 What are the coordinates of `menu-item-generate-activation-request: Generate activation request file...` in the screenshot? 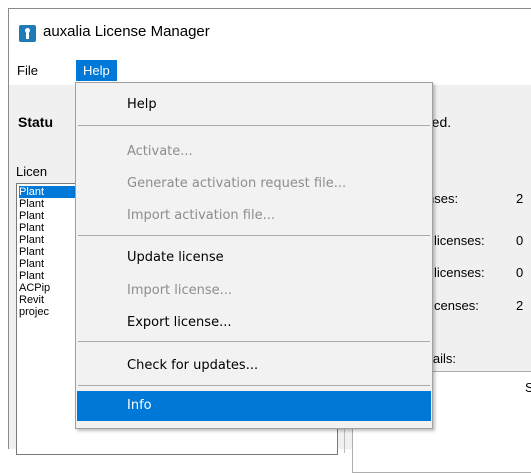 It's located at (254, 184).